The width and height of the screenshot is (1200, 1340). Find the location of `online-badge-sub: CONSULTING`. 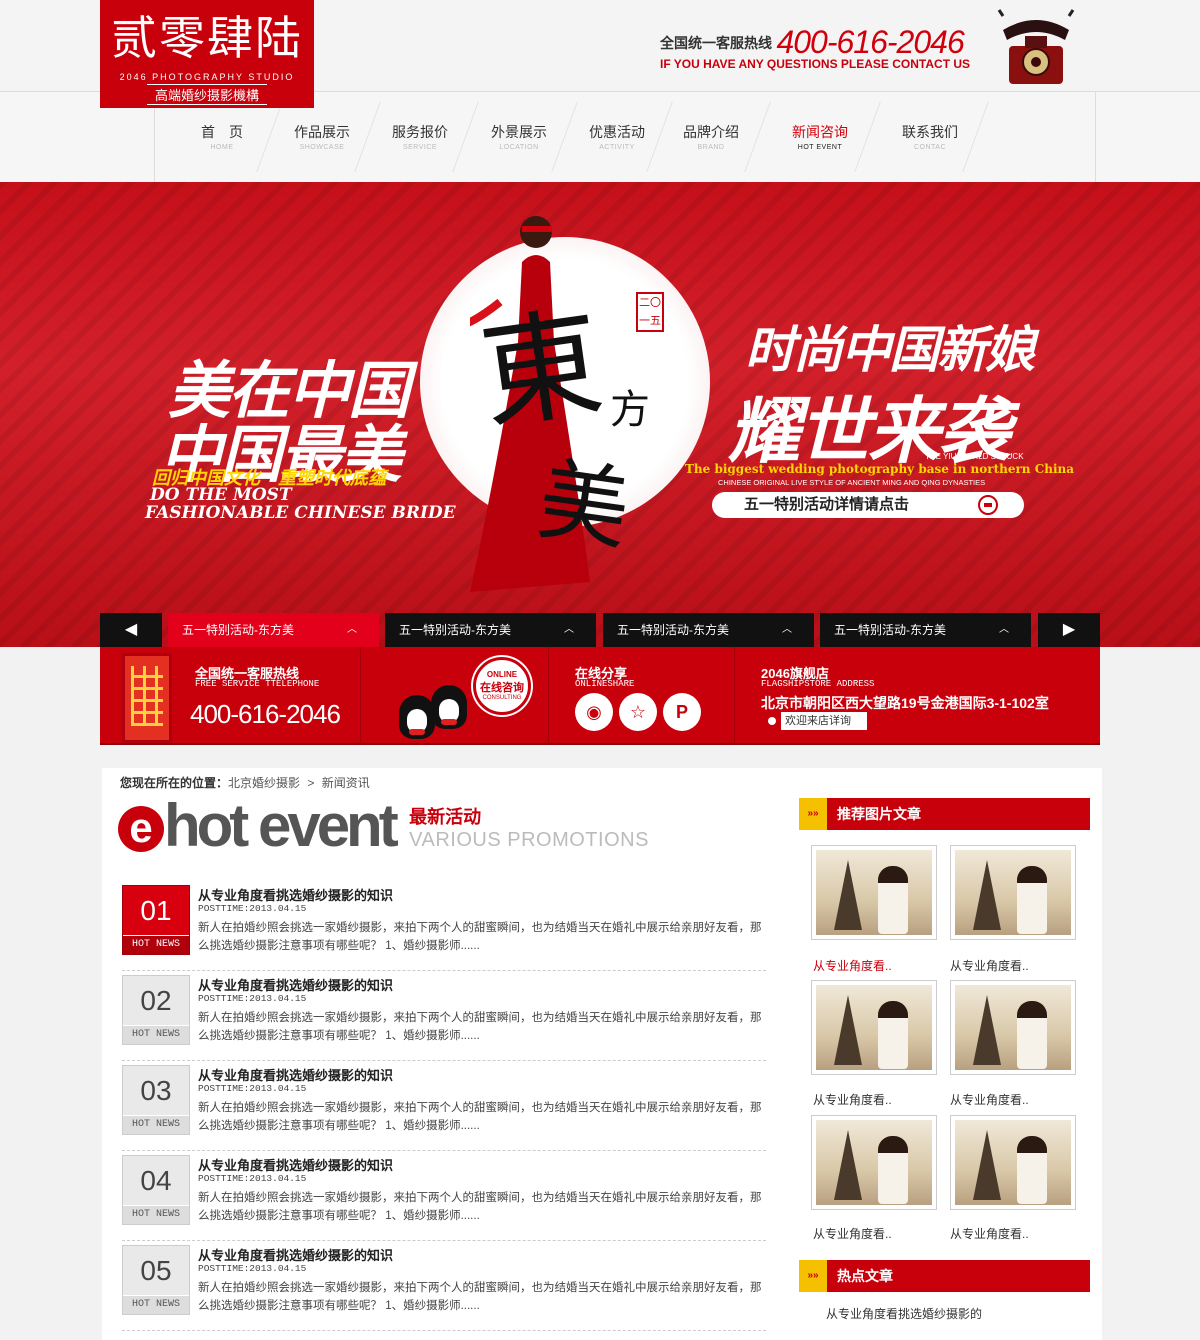

online-badge-sub: CONSULTING is located at coordinates (502, 698).